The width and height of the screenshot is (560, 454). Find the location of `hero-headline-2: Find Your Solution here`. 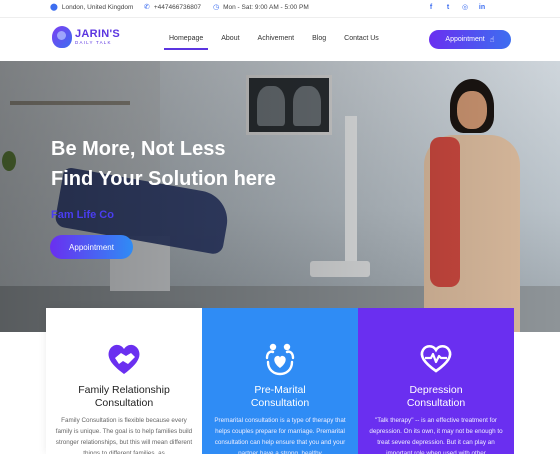

hero-headline-2: Find Your Solution here is located at coordinates (163, 179).